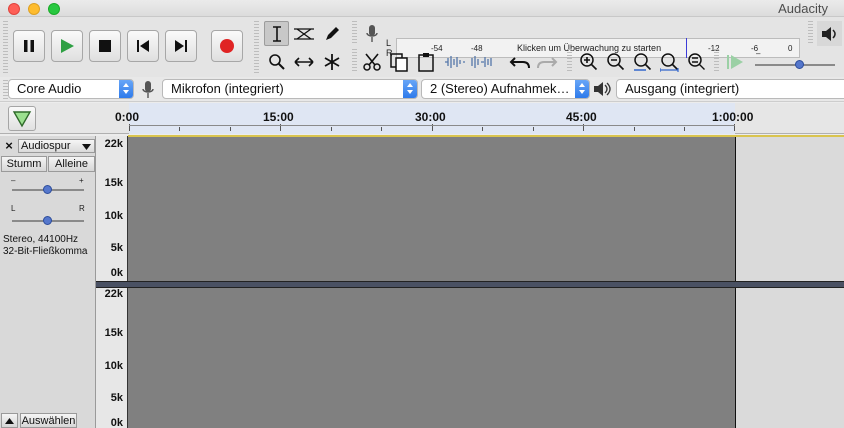 The height and width of the screenshot is (428, 844). I want to click on track-menu-button: Audiospur, so click(56, 146).